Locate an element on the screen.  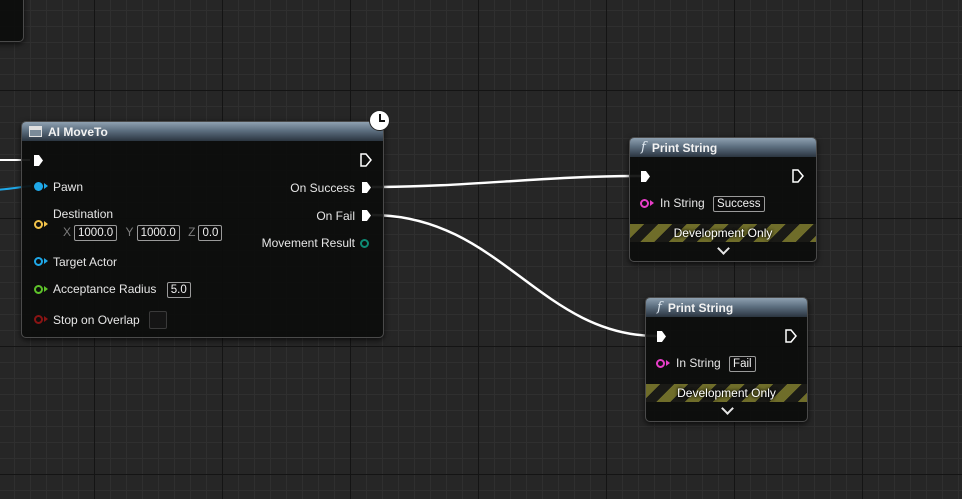
destination-row: Destination X 1000.0 Y 1000.0 Z 0.0 is located at coordinates (128, 224).